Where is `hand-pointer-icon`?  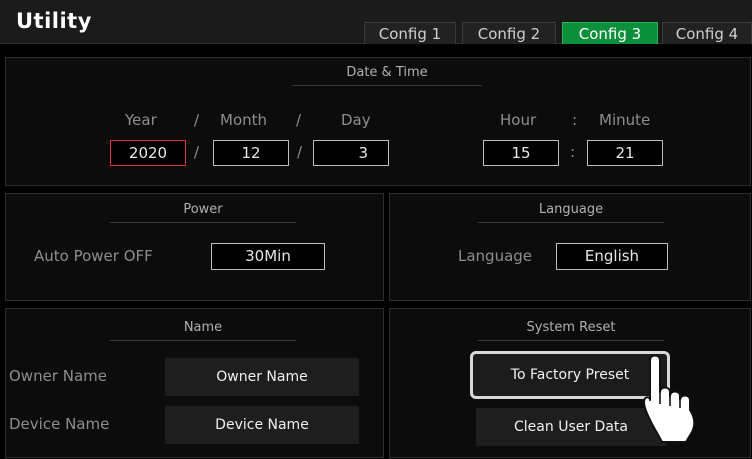
hand-pointer-icon is located at coordinates (686, 398).